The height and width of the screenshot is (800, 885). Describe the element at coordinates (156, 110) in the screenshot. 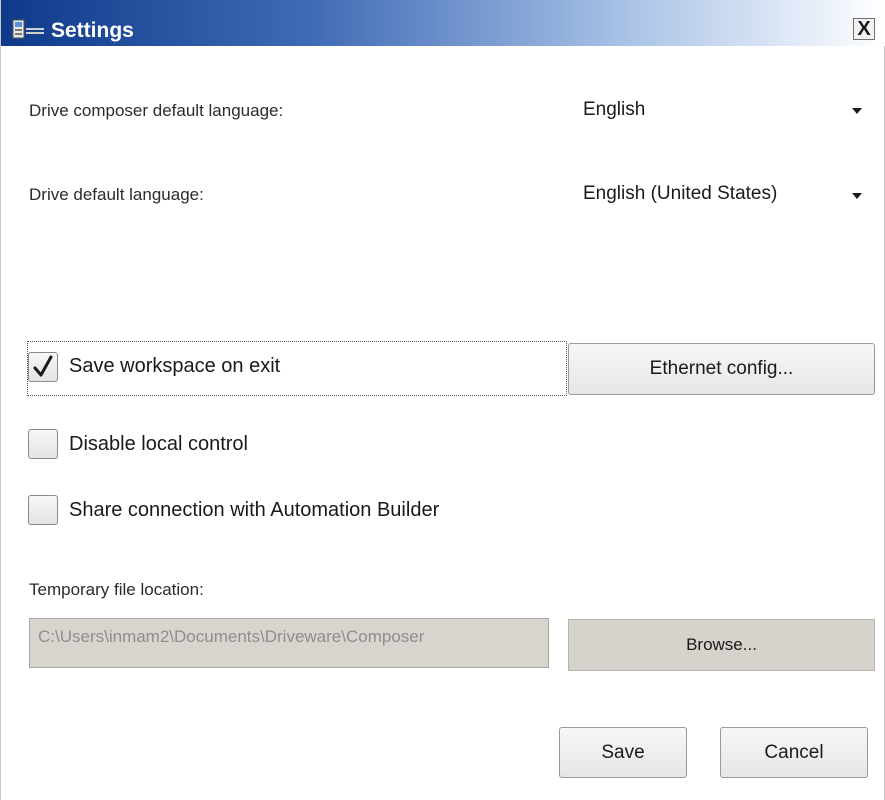

I see `composer-language-label: Drive composer default language:` at that location.